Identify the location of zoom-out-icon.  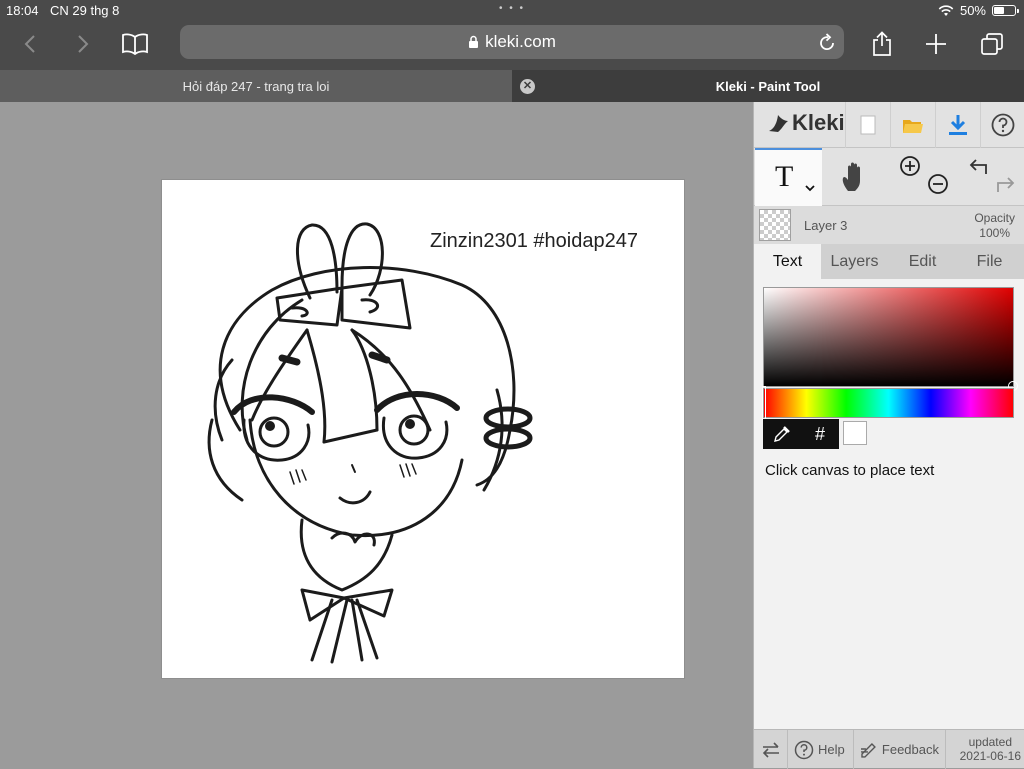
(938, 184).